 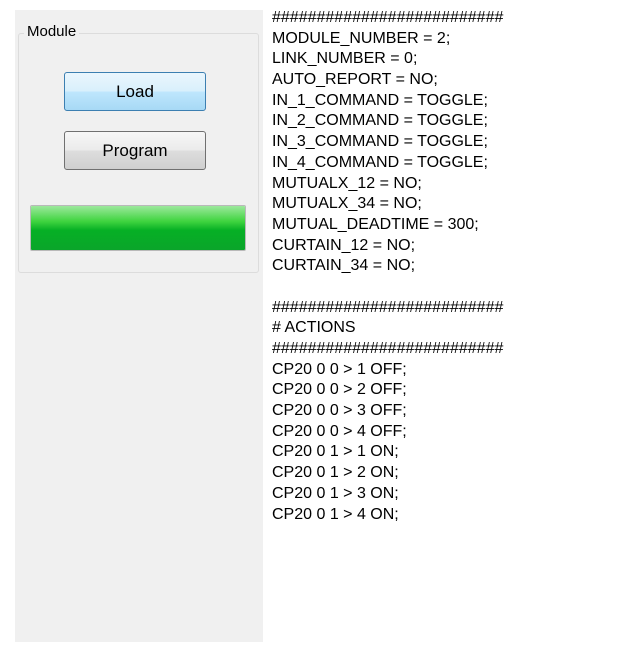 What do you see at coordinates (344, 266) in the screenshot?
I see `config-text-line: CURTAIN_34 = NO;` at bounding box center [344, 266].